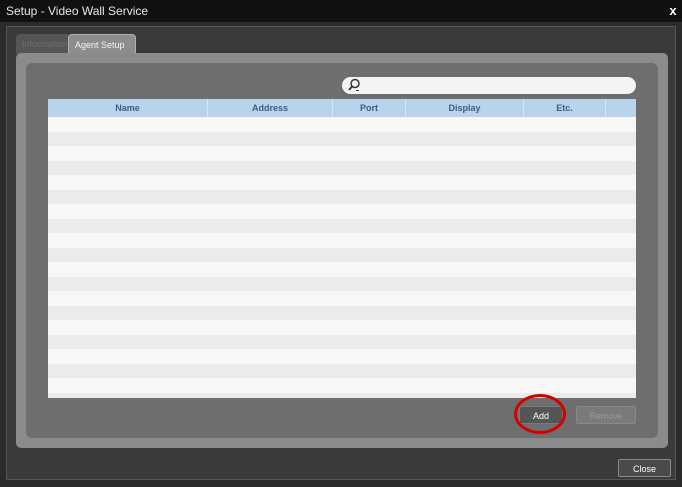 Image resolution: width=682 pixels, height=487 pixels. I want to click on close-button: Close, so click(644, 468).